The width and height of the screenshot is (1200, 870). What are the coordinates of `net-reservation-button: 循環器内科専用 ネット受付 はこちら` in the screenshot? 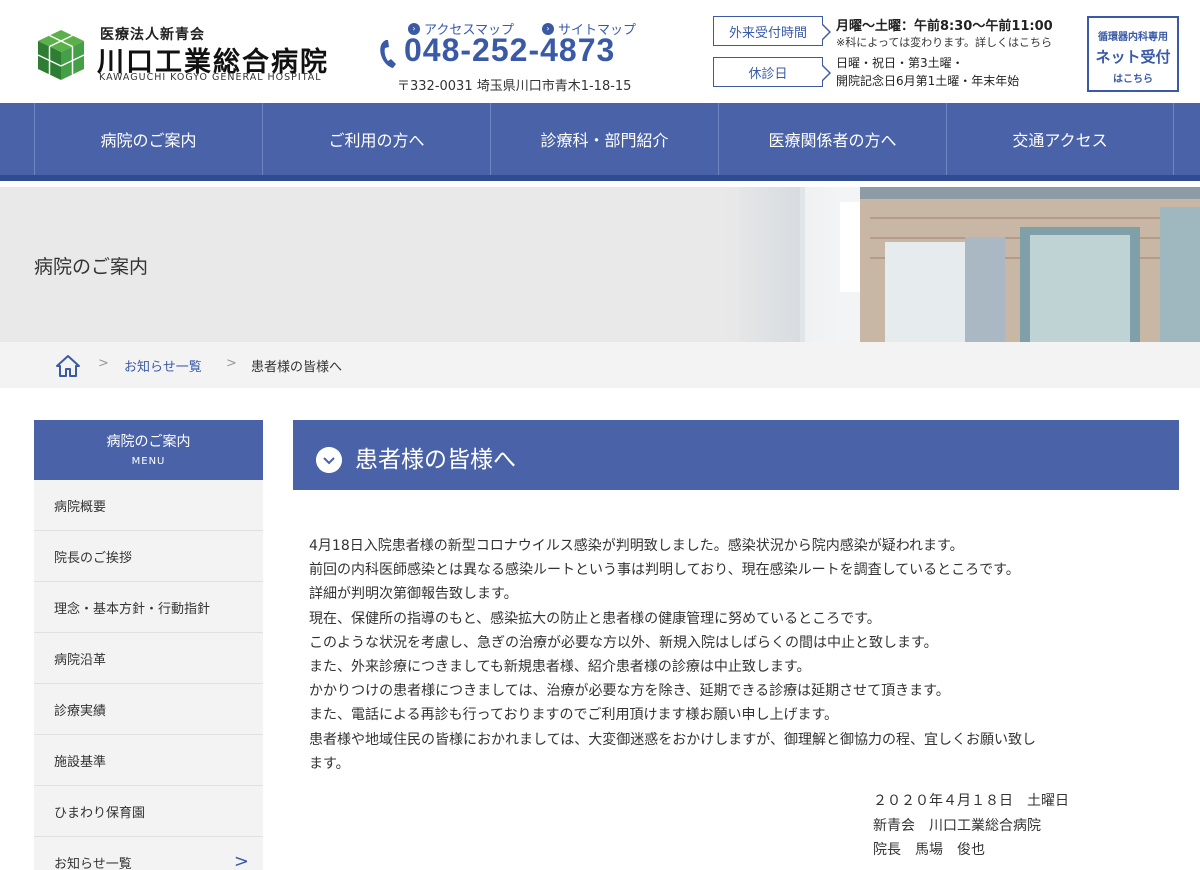 It's located at (1133, 54).